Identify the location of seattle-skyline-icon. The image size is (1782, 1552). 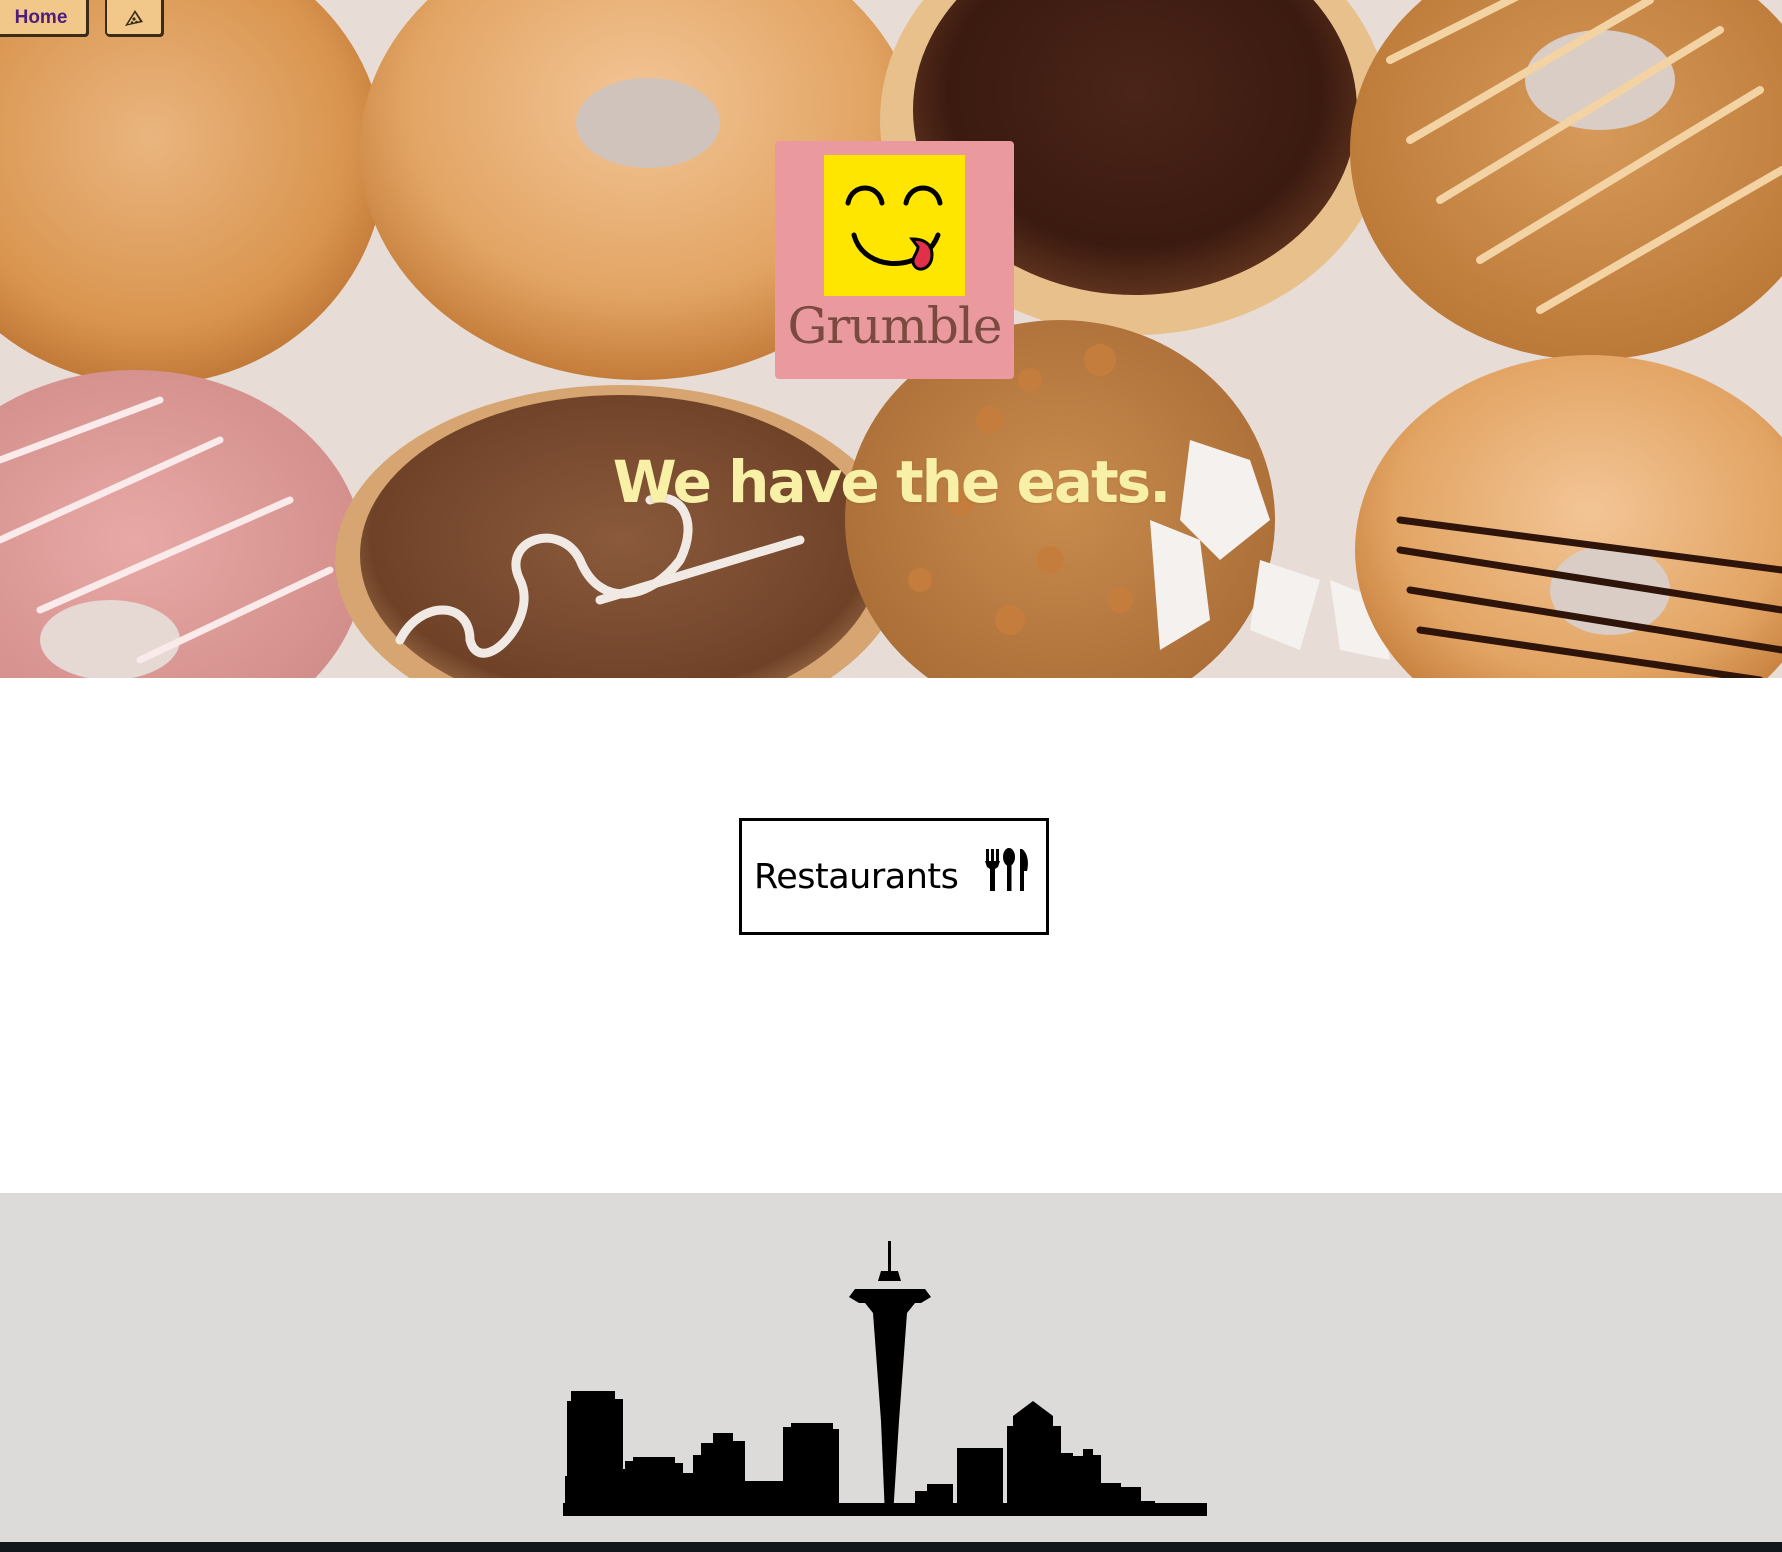
(885, 1378).